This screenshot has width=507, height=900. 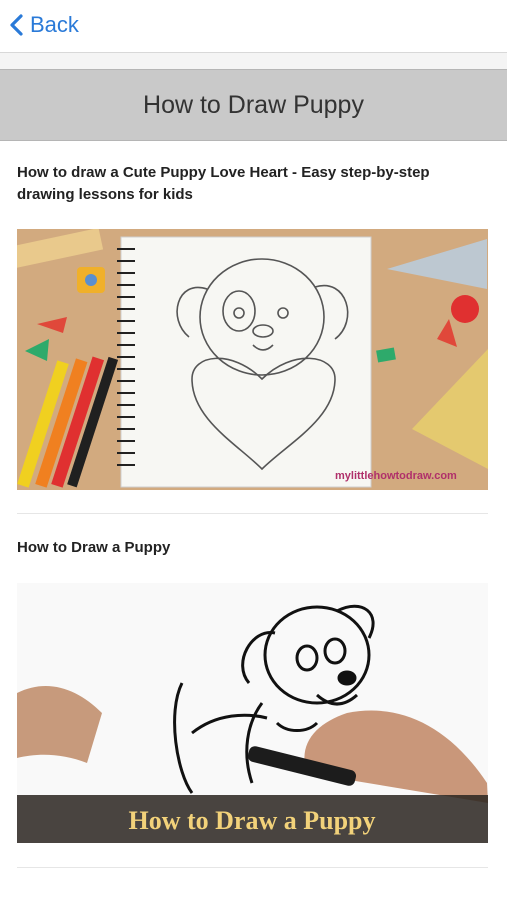 What do you see at coordinates (253, 26) in the screenshot?
I see `top-nav-bar: Back` at bounding box center [253, 26].